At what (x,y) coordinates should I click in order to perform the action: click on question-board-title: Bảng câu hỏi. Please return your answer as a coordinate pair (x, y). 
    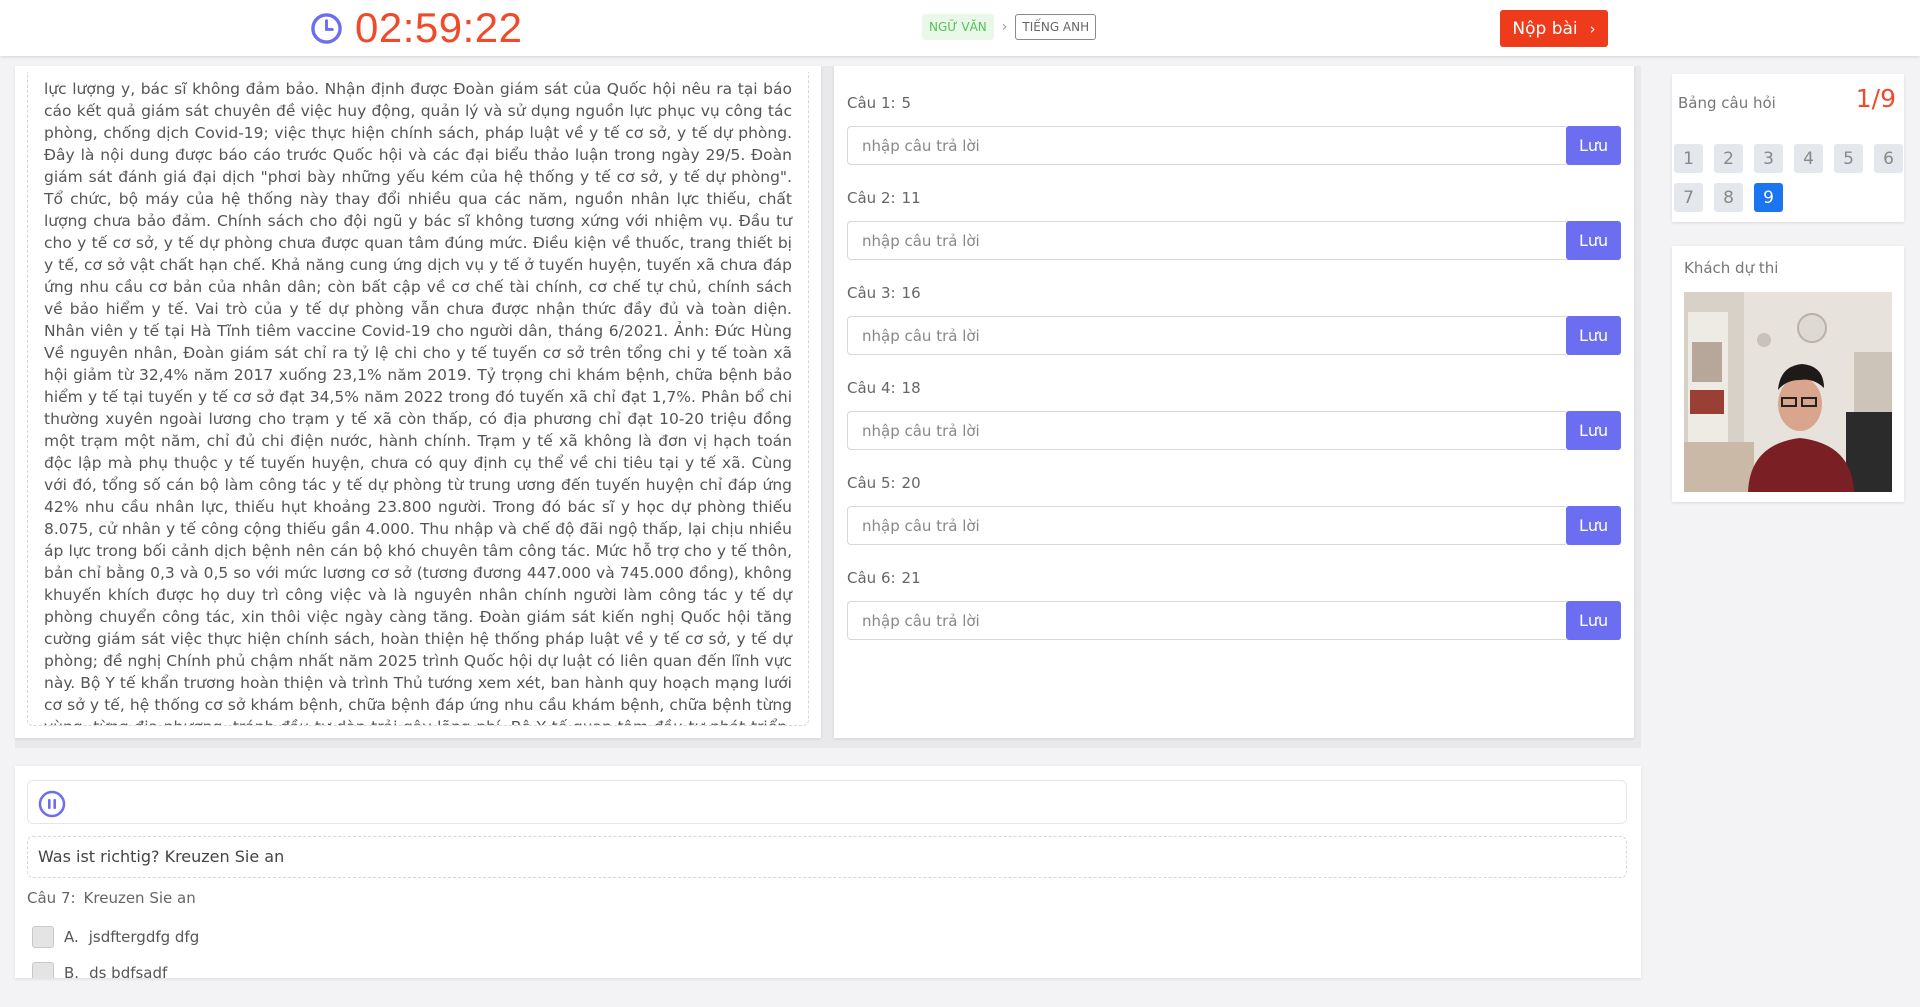
    Looking at the image, I should click on (1727, 103).